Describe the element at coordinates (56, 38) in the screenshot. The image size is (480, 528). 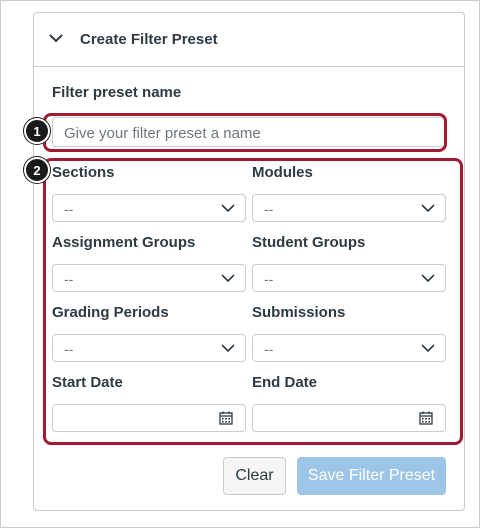
I see `chevron-down-icon` at that location.